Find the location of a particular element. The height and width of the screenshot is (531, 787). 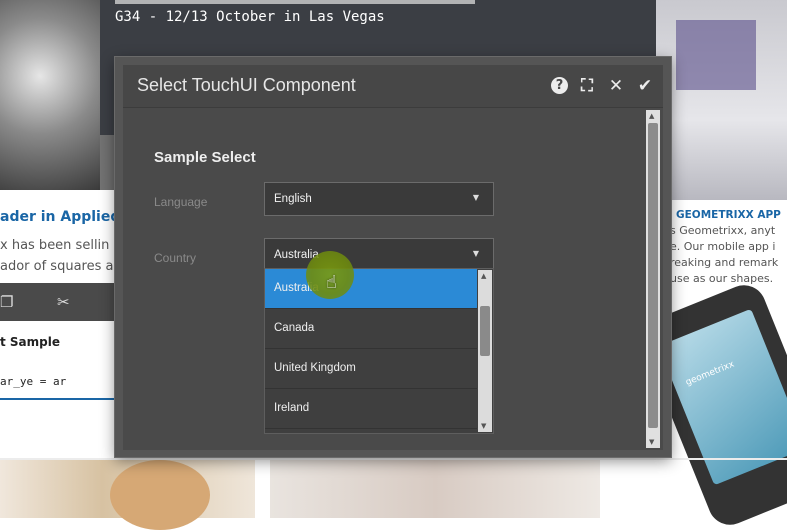

hero-image-right is located at coordinates (721, 100).